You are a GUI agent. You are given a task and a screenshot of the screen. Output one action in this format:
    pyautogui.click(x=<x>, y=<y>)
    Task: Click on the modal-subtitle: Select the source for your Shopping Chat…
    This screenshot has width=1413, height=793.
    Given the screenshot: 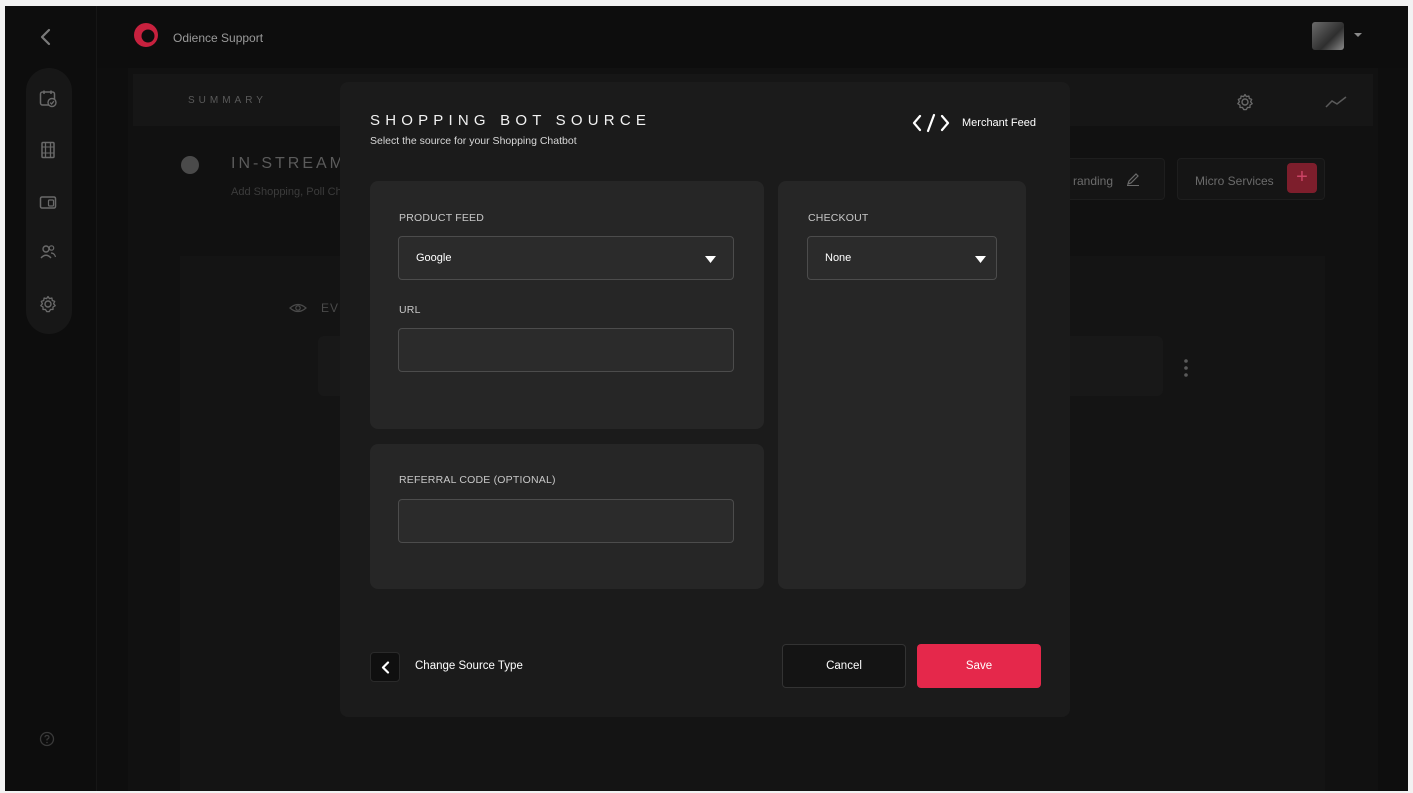 What is the action you would take?
    pyautogui.click(x=473, y=141)
    